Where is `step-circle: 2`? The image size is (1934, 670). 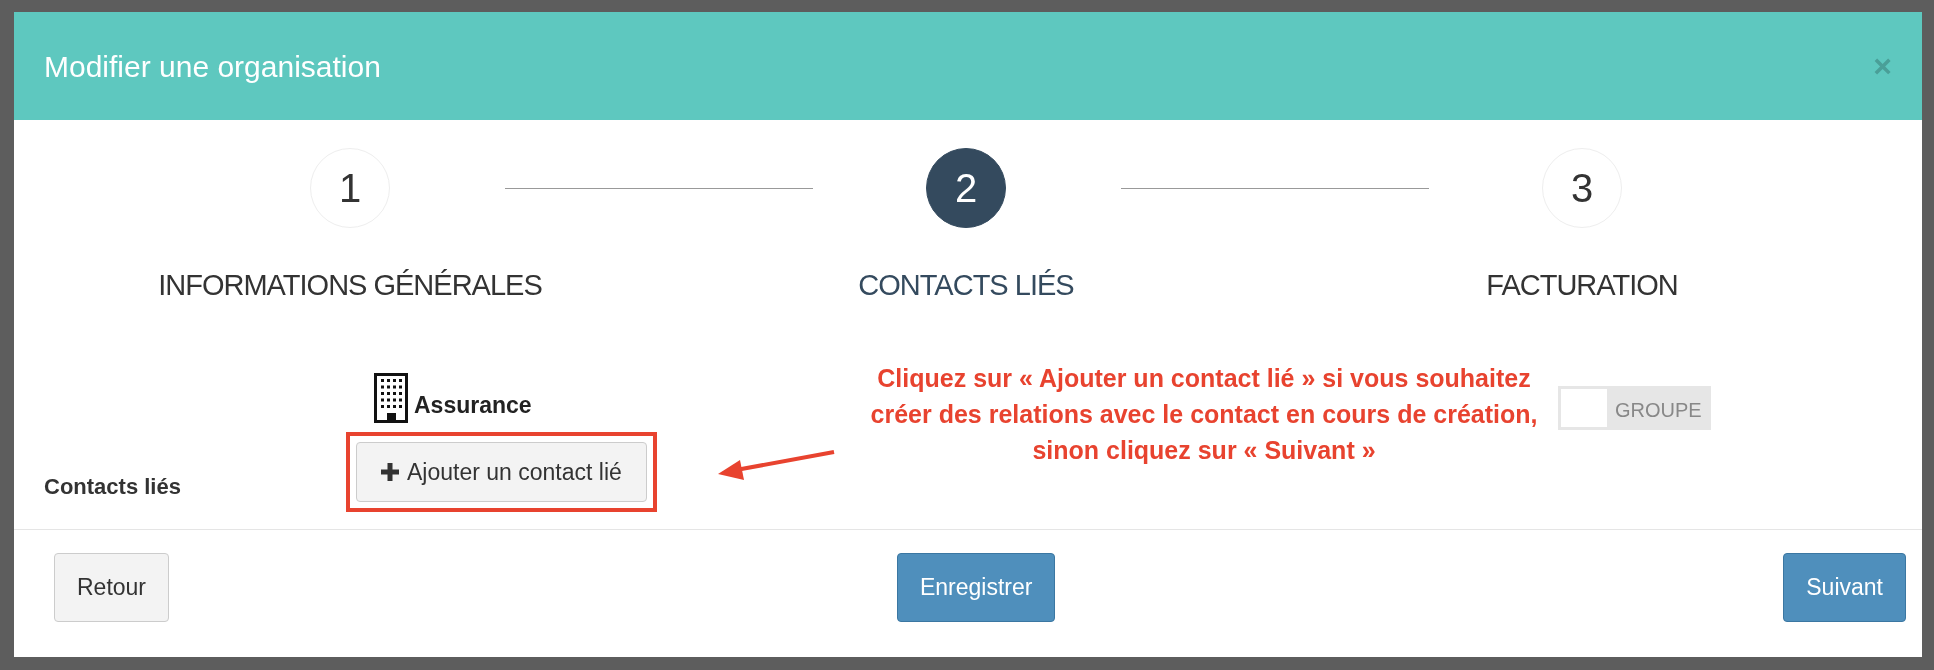
step-circle: 2 is located at coordinates (966, 188).